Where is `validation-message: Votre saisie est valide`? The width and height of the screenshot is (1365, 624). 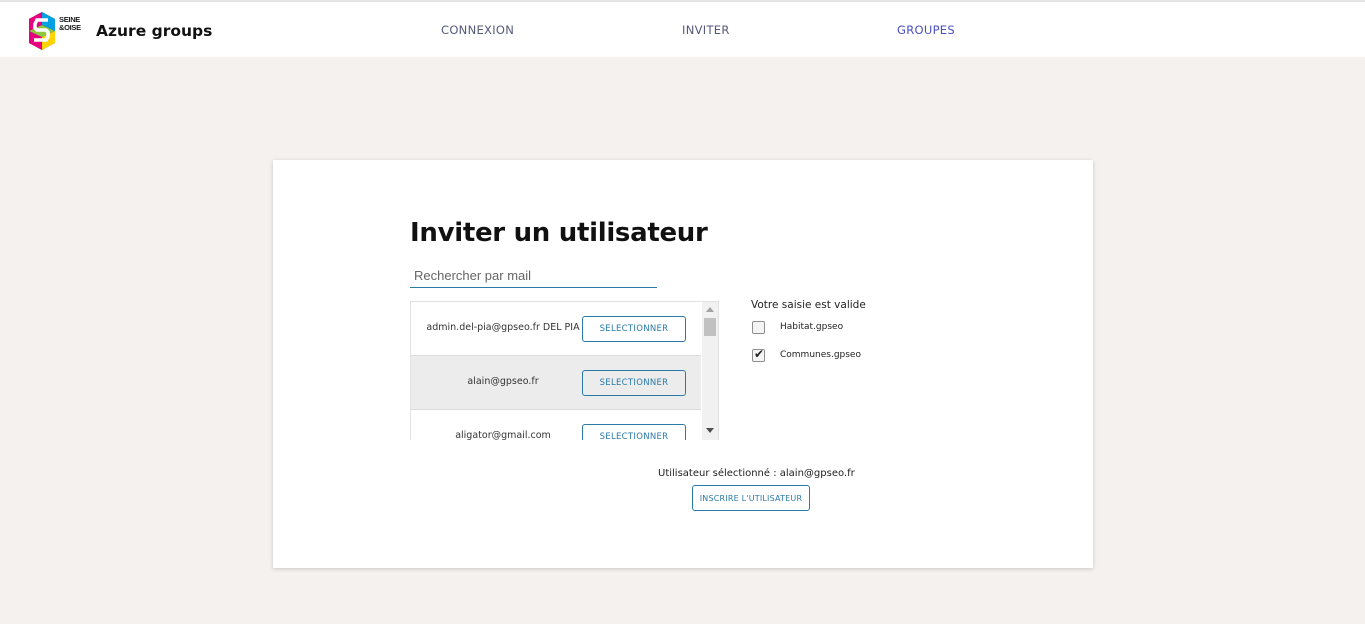 validation-message: Votre saisie est valide is located at coordinates (808, 305).